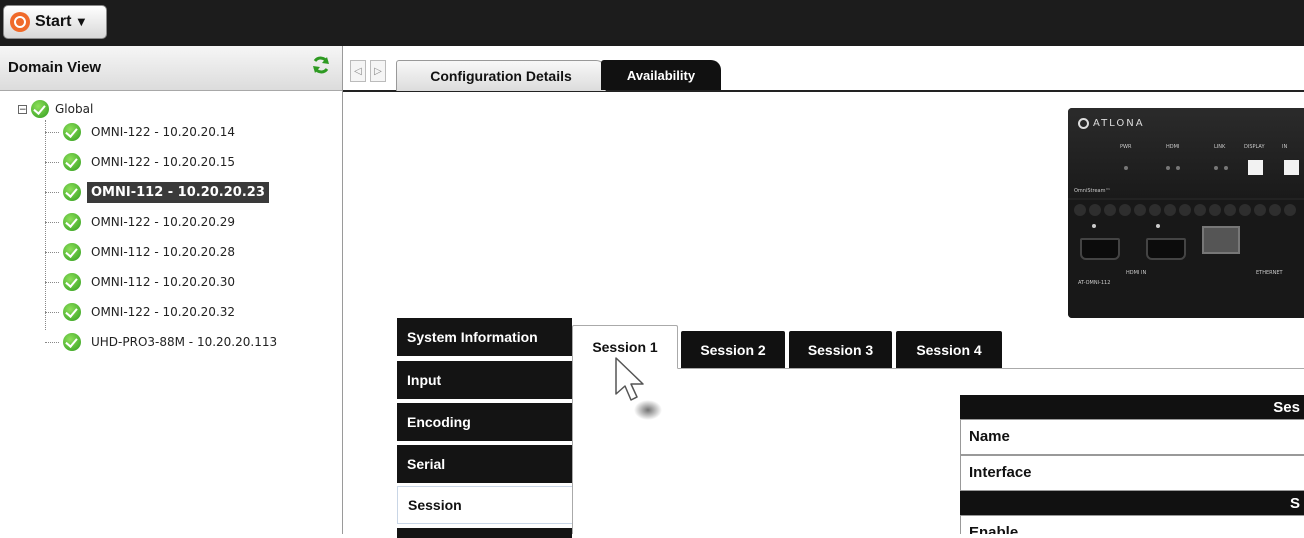 The width and height of the screenshot is (1304, 538). I want to click on tree-item: OMNI-122 - 10.20.20.32, so click(142, 312).